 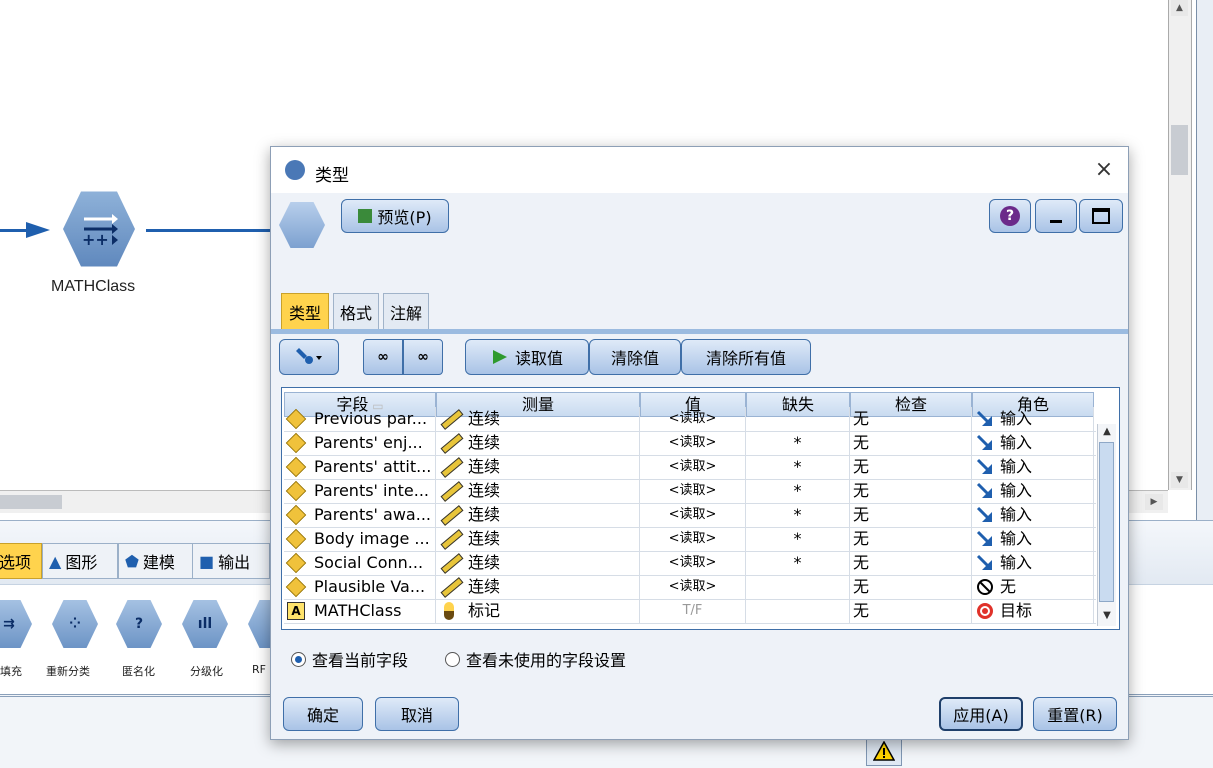 I want to click on ok-button: 确定, so click(x=323, y=714).